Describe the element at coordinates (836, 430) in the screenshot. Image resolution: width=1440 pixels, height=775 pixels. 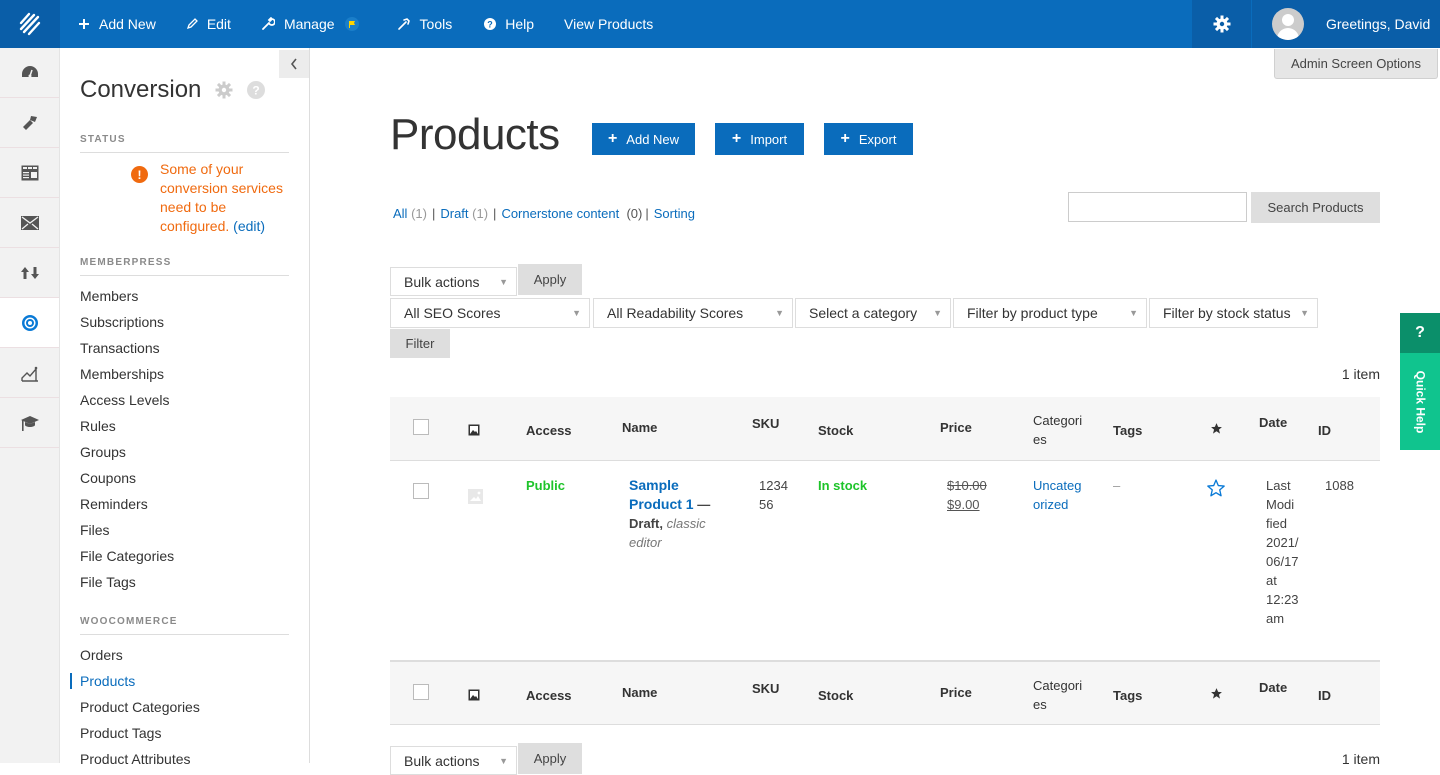
I see `column-stock: Stock` at that location.